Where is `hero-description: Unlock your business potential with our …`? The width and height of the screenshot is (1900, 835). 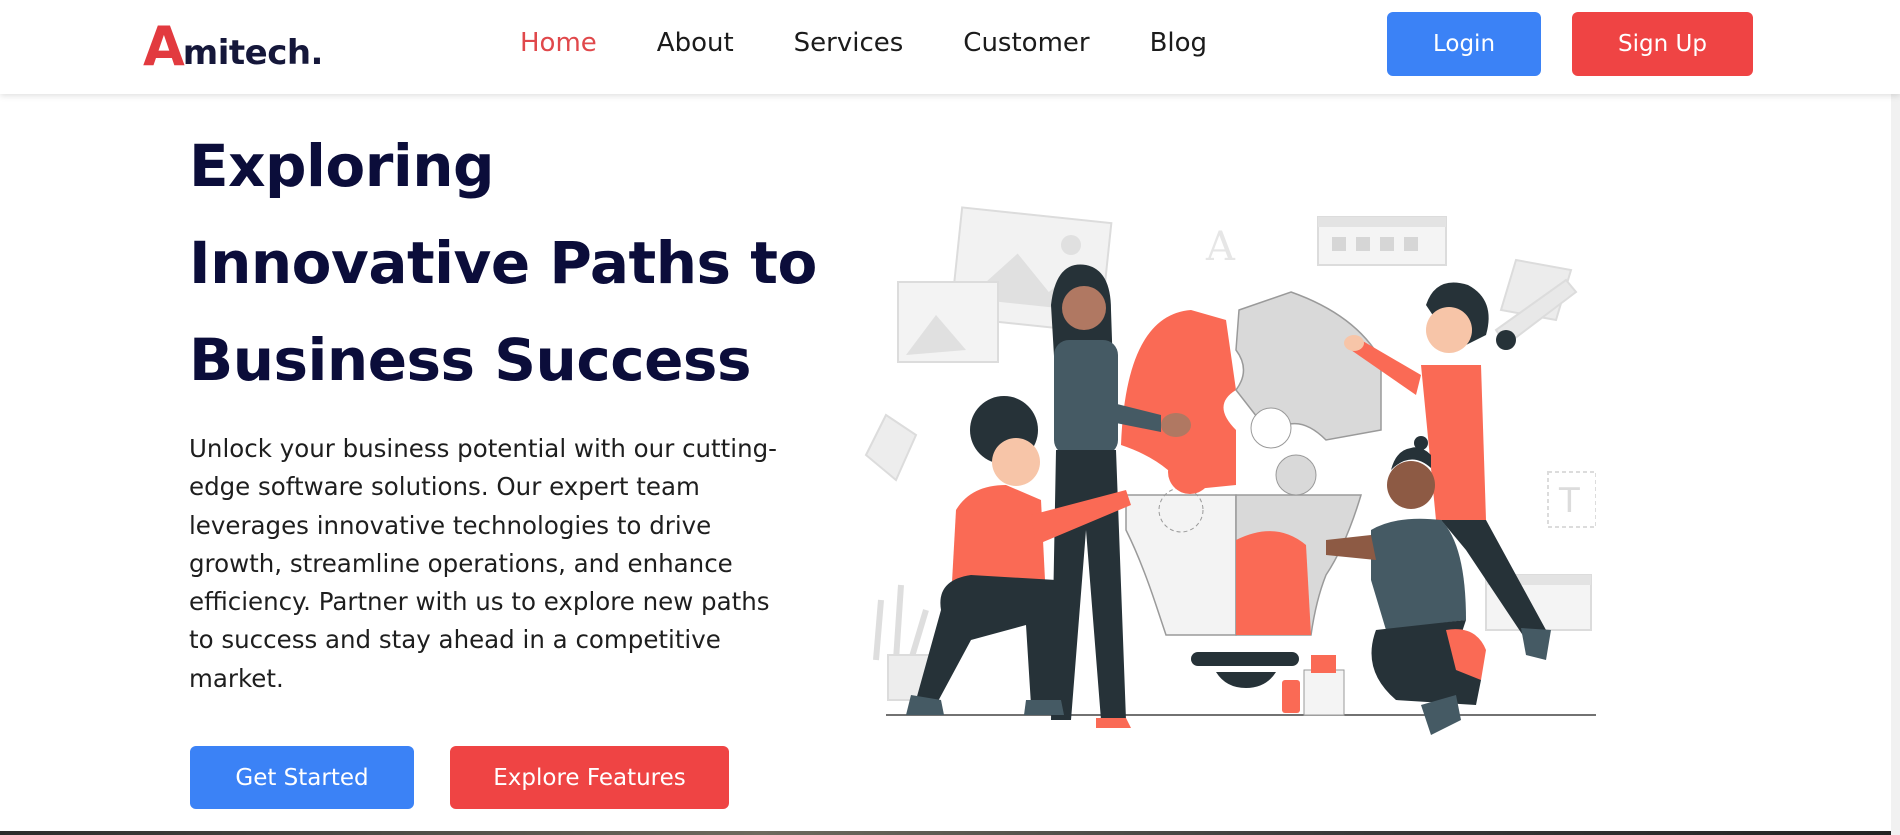 hero-description: Unlock your business potential with our … is located at coordinates (483, 563).